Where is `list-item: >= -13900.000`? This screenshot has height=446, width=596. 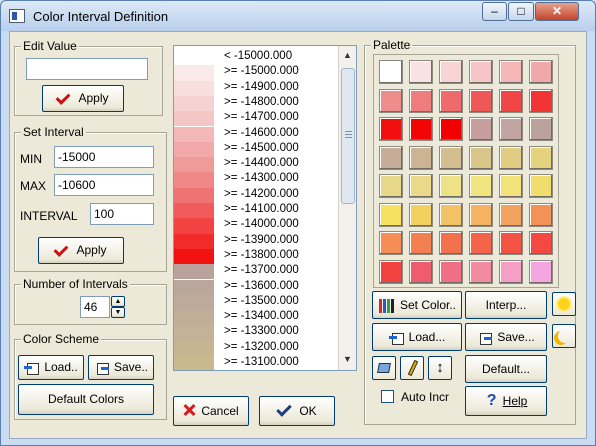 list-item: >= -13900.000 is located at coordinates (256, 241).